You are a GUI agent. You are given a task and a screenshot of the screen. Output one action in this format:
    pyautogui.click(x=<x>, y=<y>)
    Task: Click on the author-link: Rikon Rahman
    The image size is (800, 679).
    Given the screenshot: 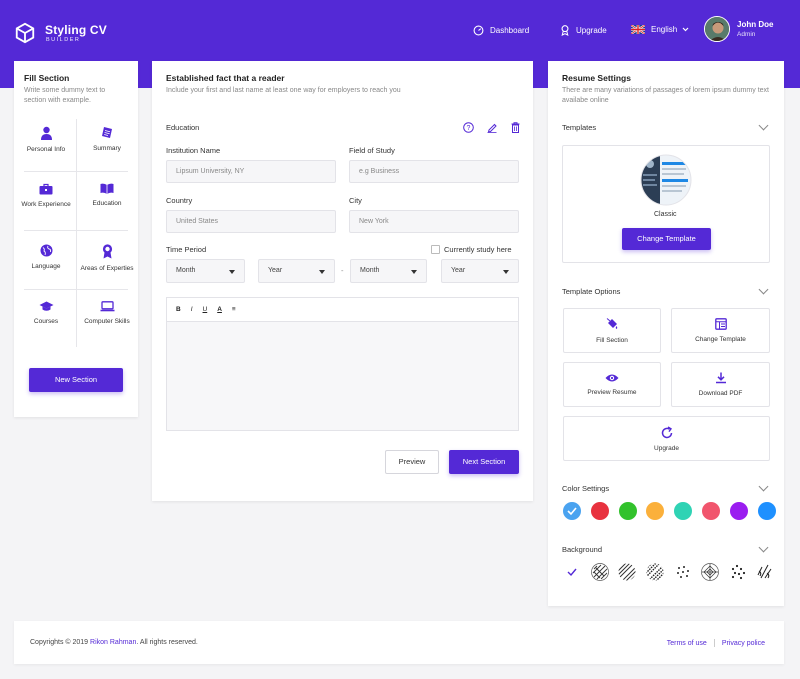 What is the action you would take?
    pyautogui.click(x=113, y=642)
    